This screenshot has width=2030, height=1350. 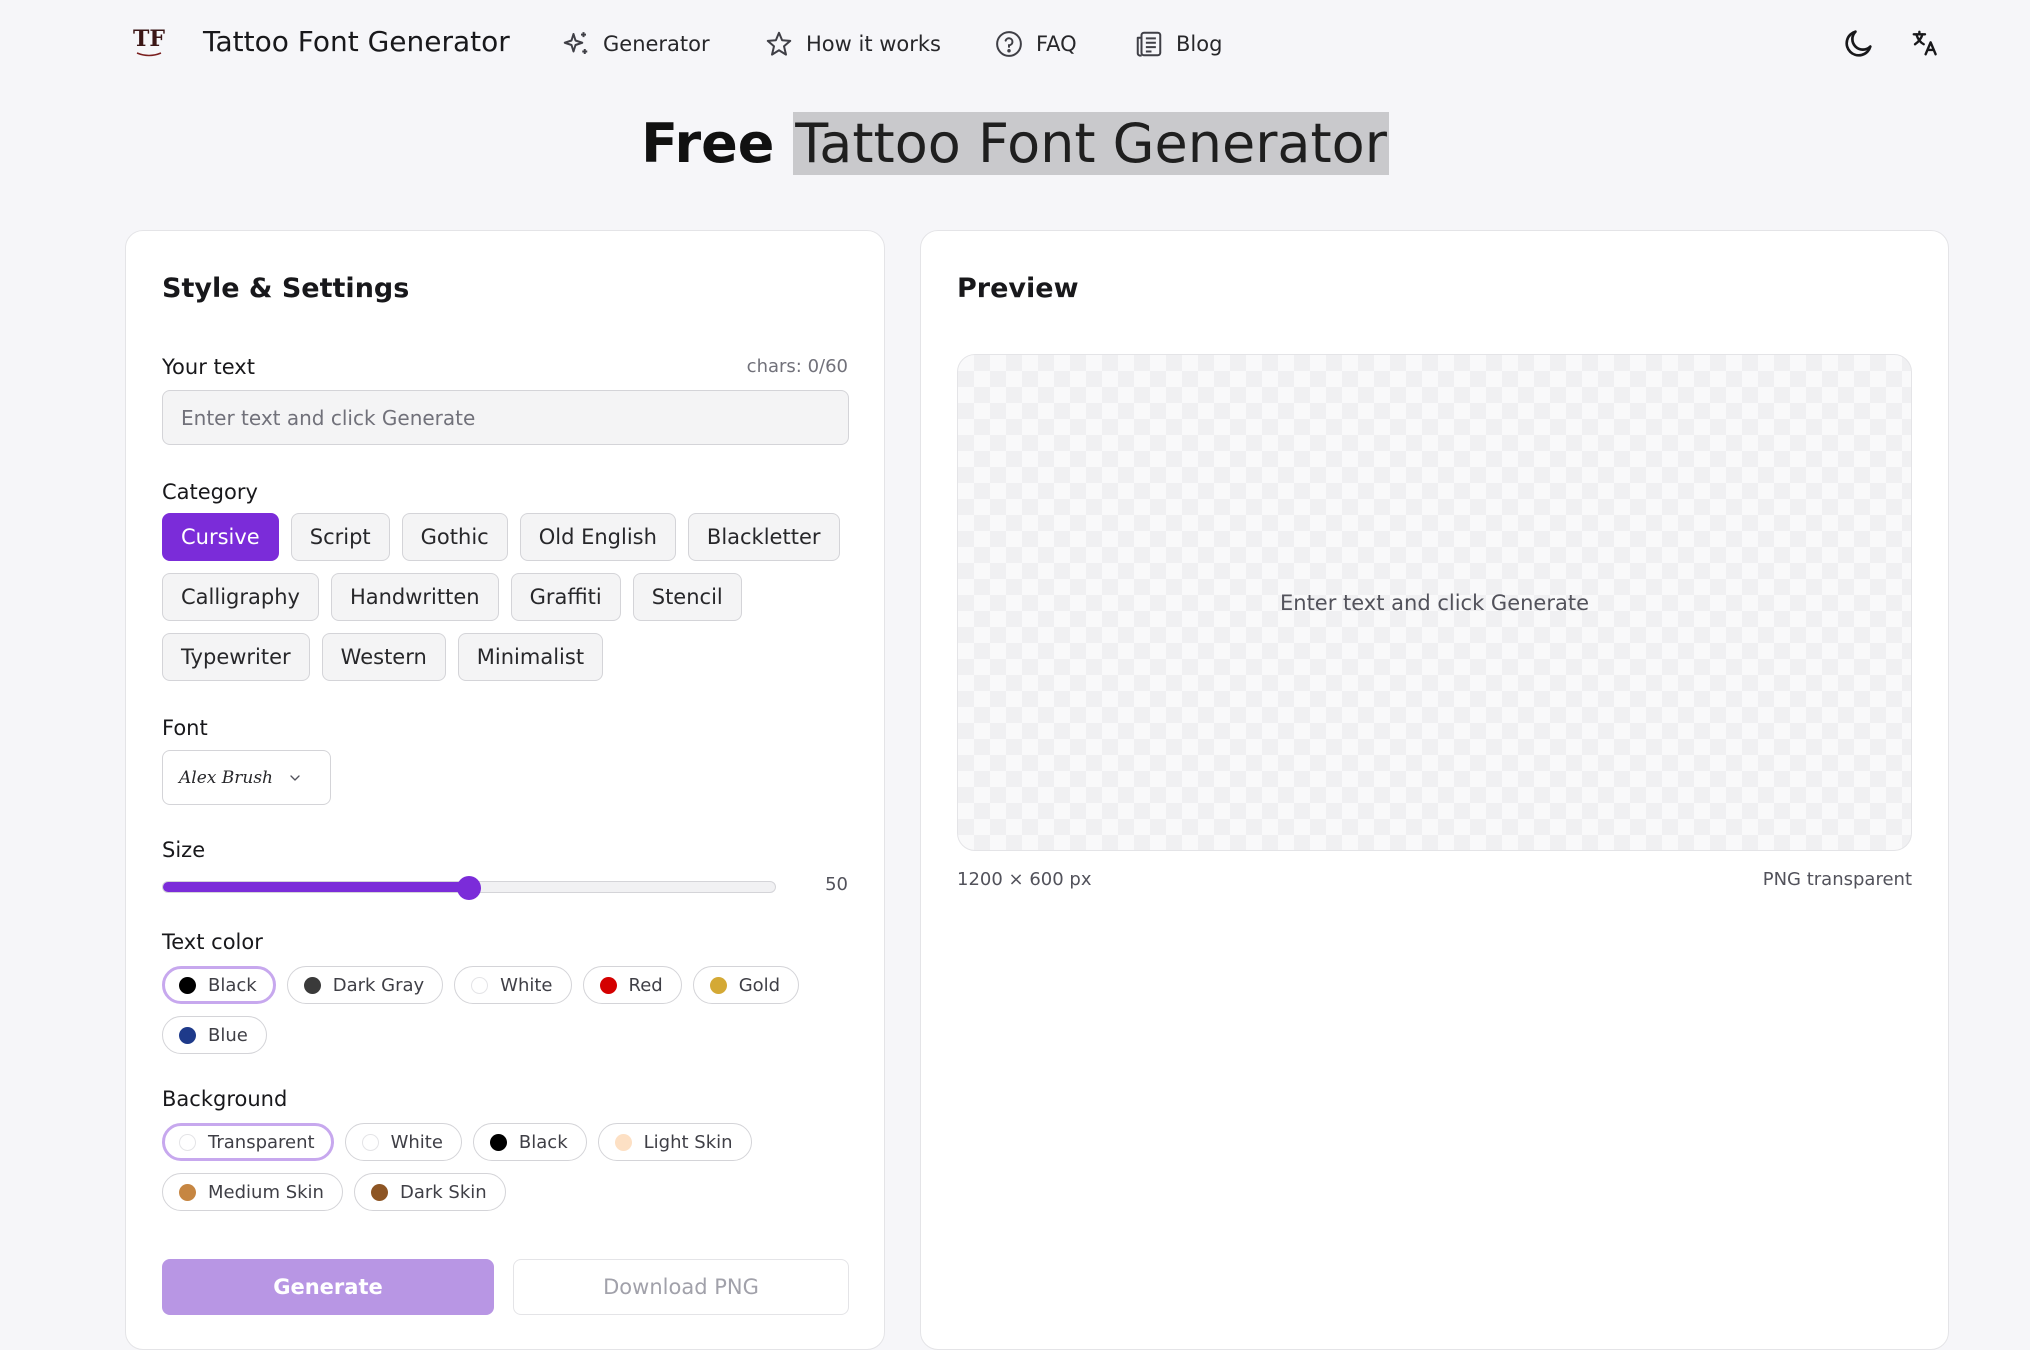 What do you see at coordinates (1837, 879) in the screenshot?
I see `preview-format: PNG transparent` at bounding box center [1837, 879].